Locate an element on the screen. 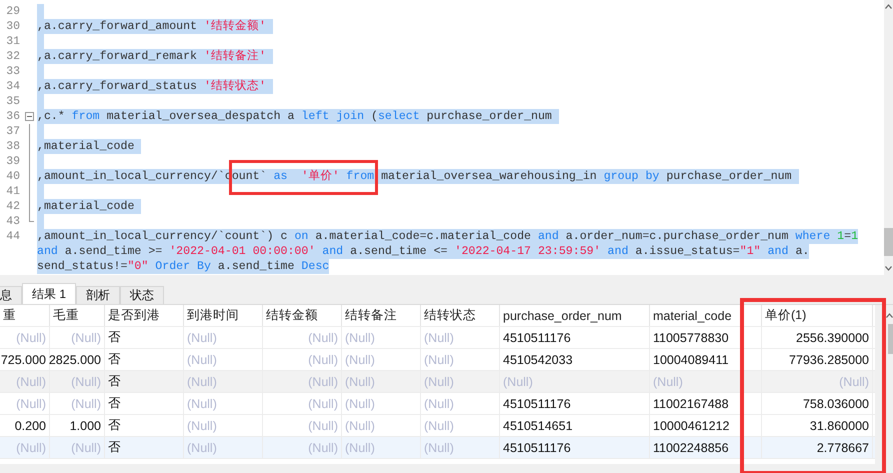 Image resolution: width=893 pixels, height=473 pixels. table-row: (Null) (Null) 否 (Null) (Null) (Null) (Null) 4510511176 11005778830 2556.390000 is located at coordinates (437, 338).